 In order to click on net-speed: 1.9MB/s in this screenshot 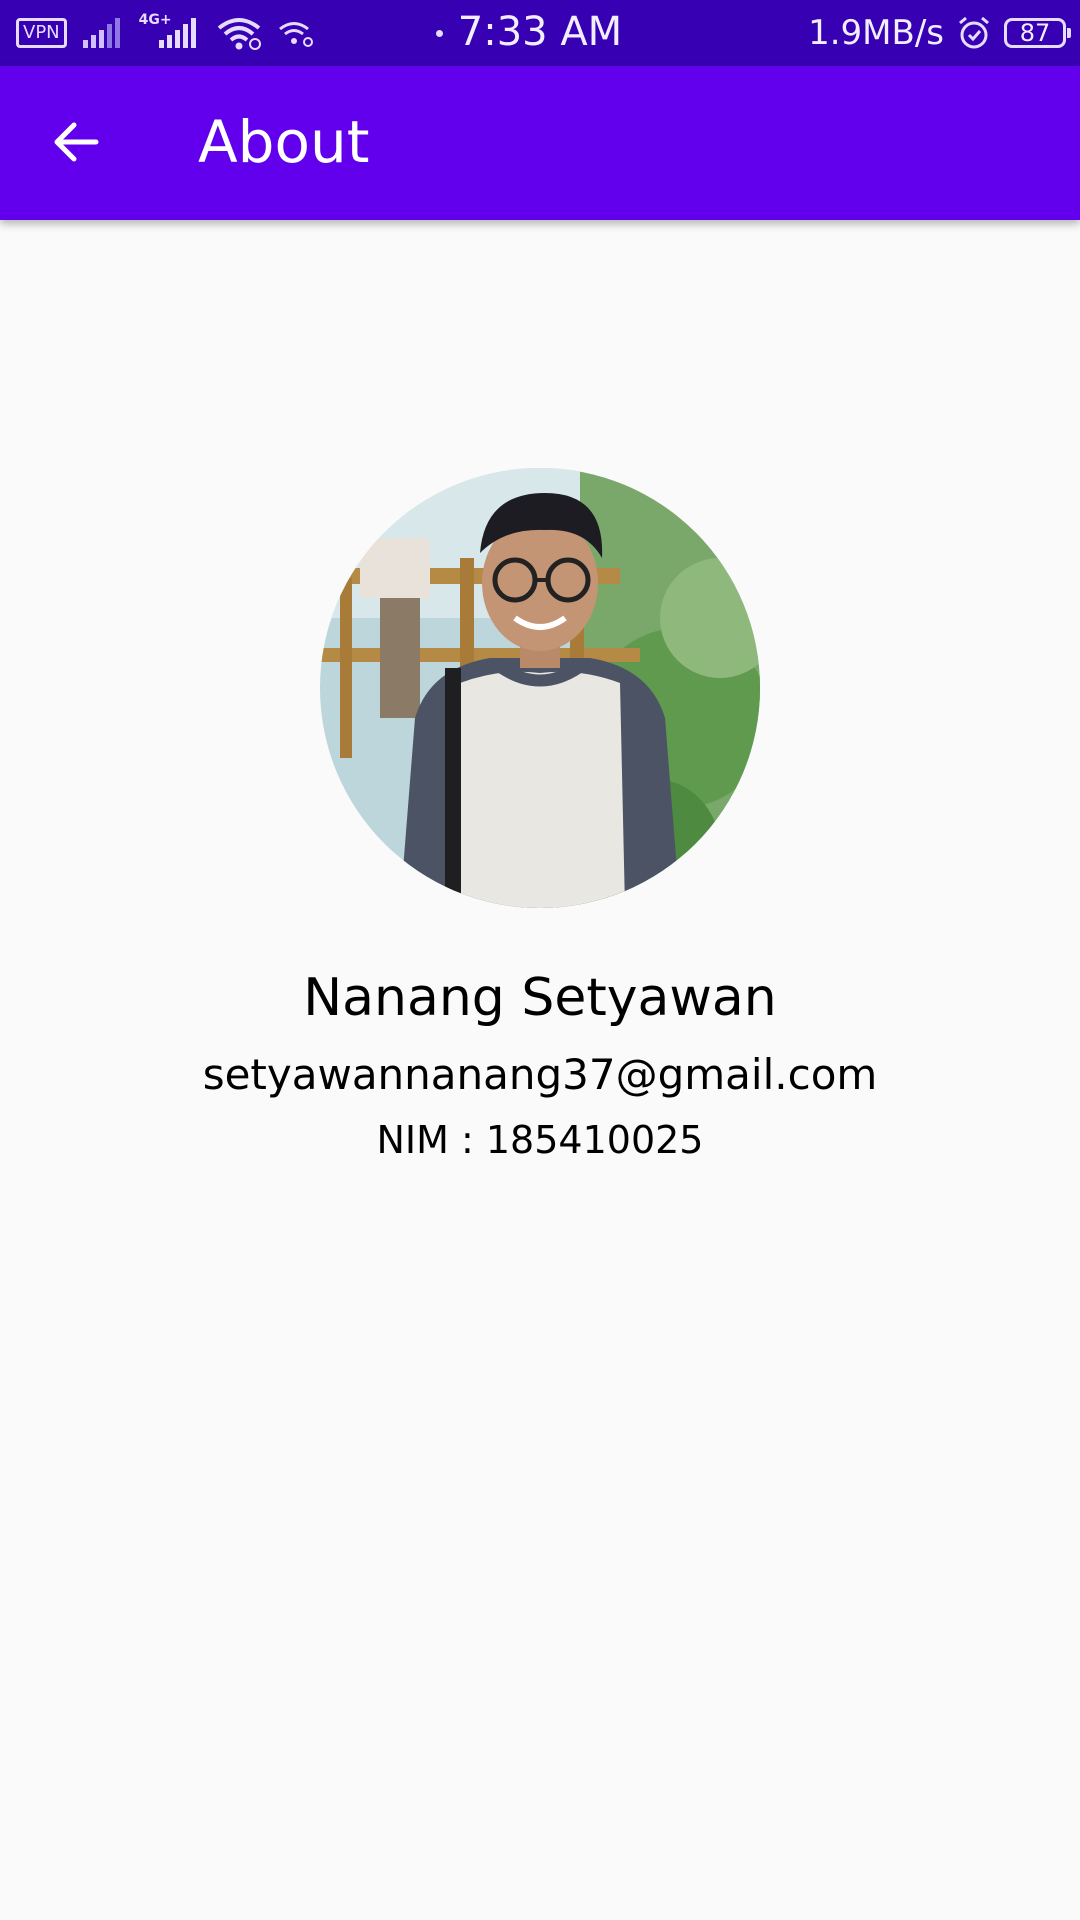, I will do `click(876, 33)`.